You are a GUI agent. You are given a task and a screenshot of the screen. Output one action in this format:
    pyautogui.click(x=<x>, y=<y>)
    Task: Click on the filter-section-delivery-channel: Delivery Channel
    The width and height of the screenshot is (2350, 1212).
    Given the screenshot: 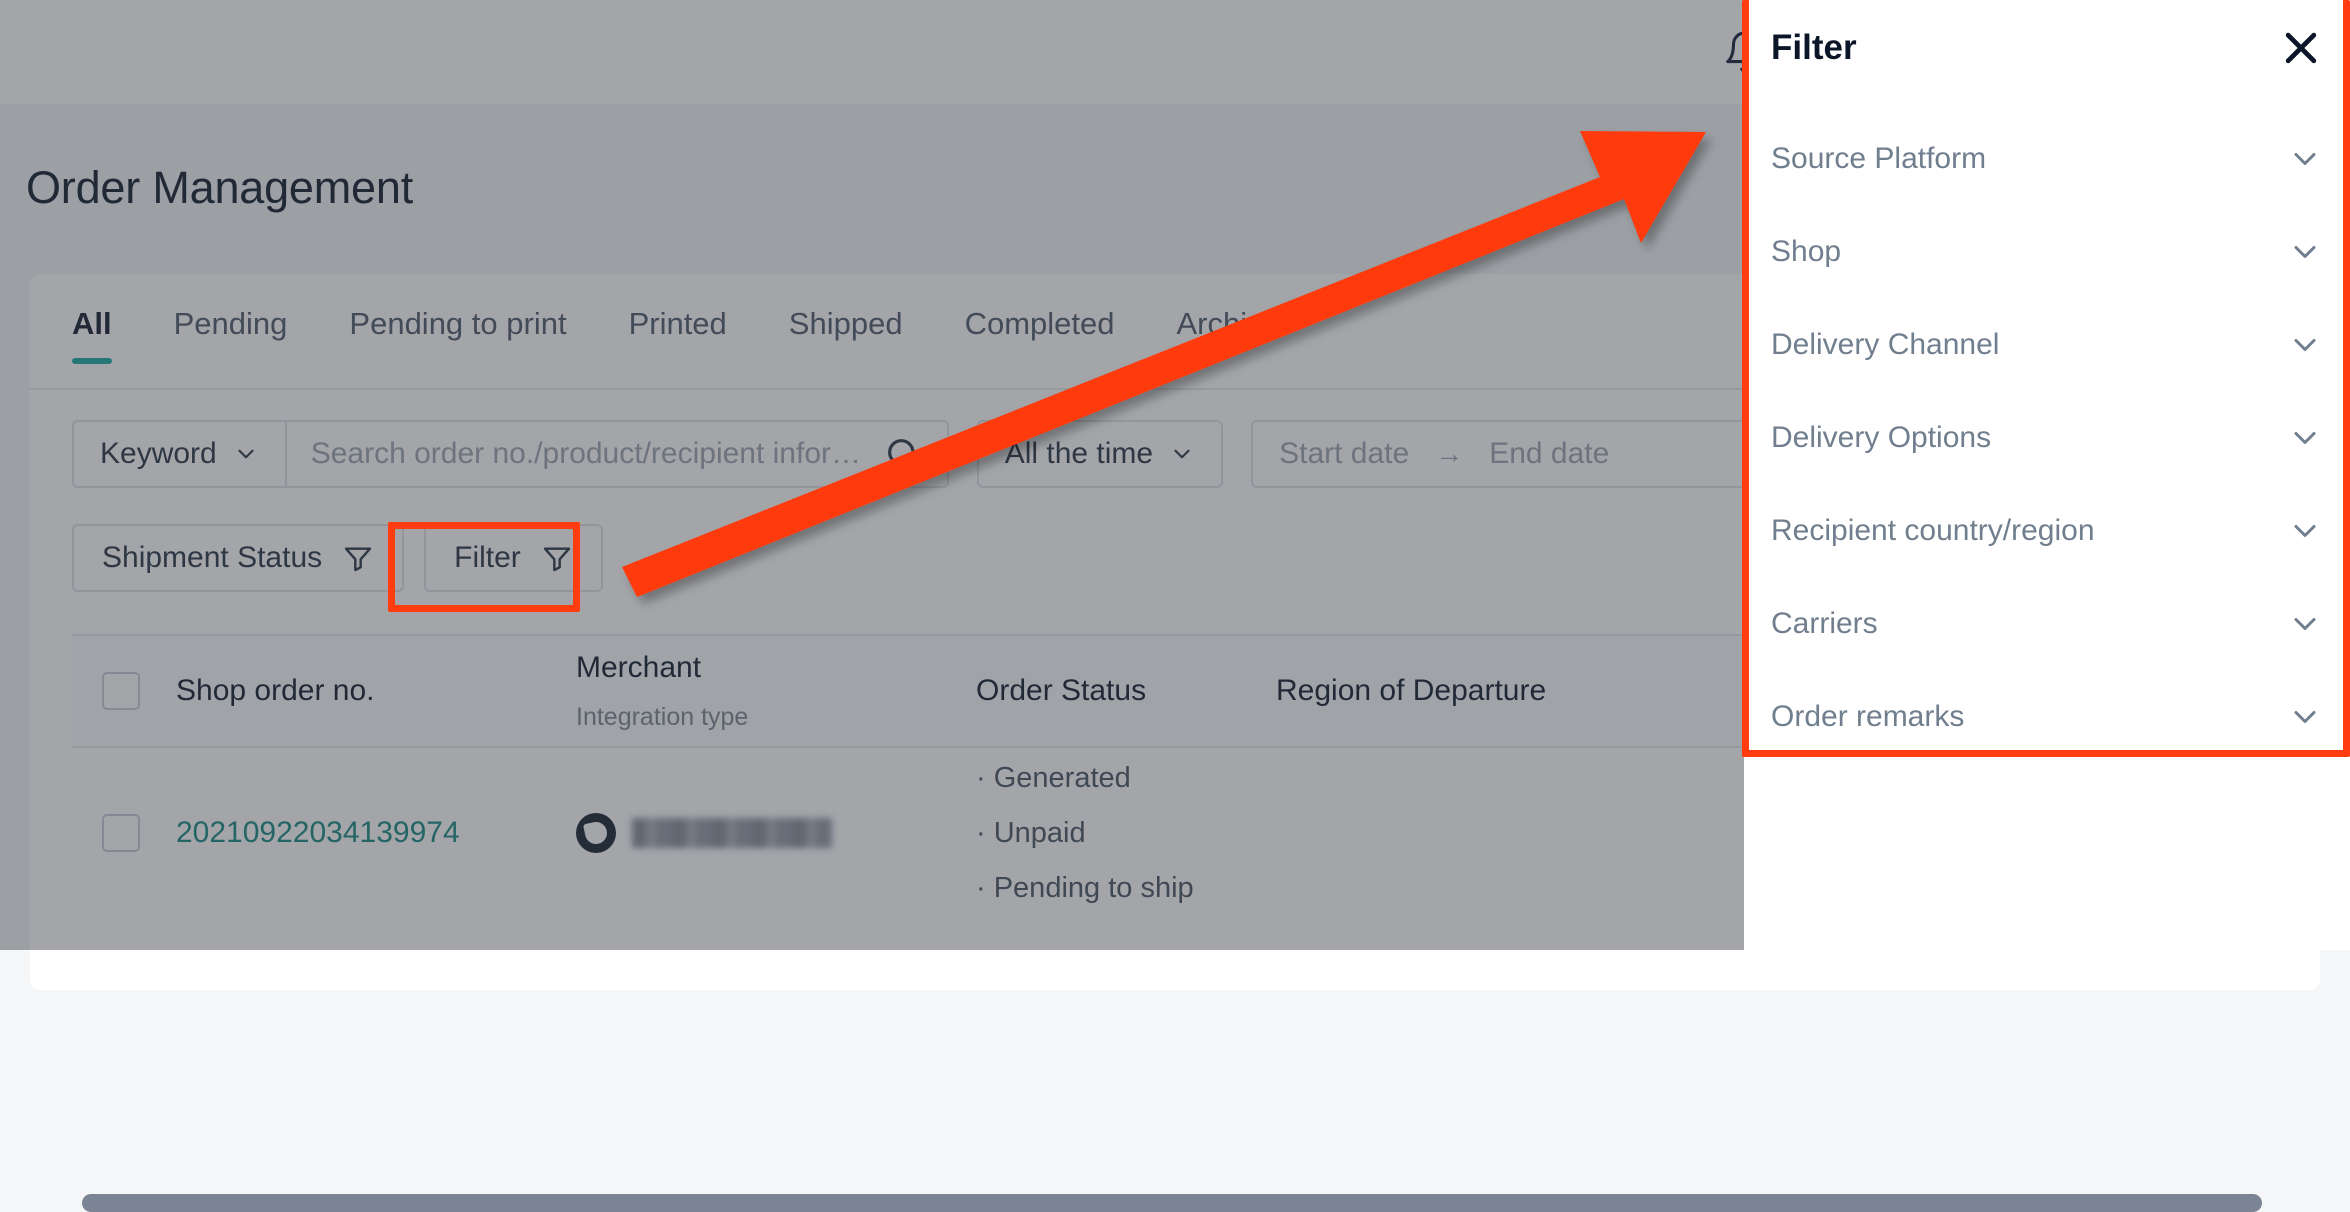 What is the action you would take?
    pyautogui.click(x=2047, y=344)
    